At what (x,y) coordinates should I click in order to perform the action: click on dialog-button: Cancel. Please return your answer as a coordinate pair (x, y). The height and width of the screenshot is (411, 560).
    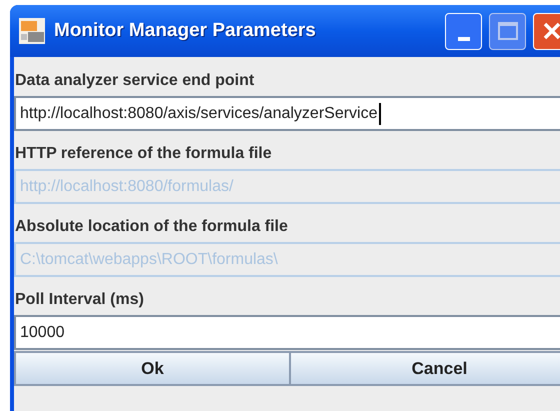
    Looking at the image, I should click on (425, 368).